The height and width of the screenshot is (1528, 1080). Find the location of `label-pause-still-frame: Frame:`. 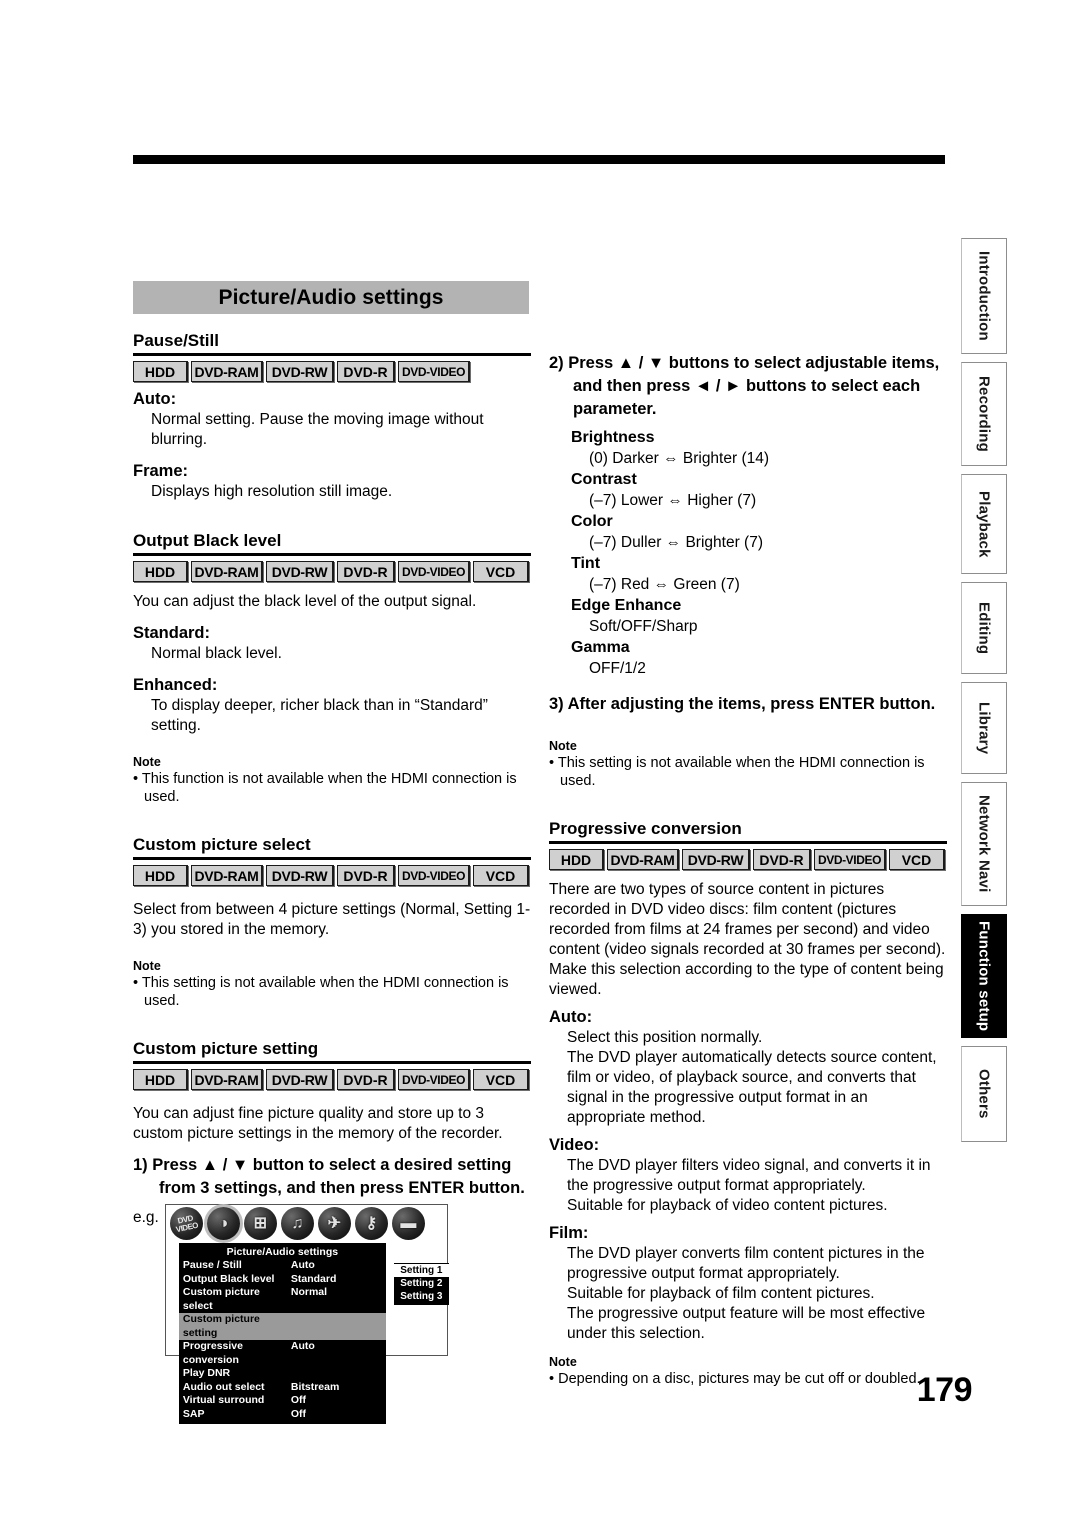

label-pause-still-frame: Frame: is located at coordinates (161, 471).